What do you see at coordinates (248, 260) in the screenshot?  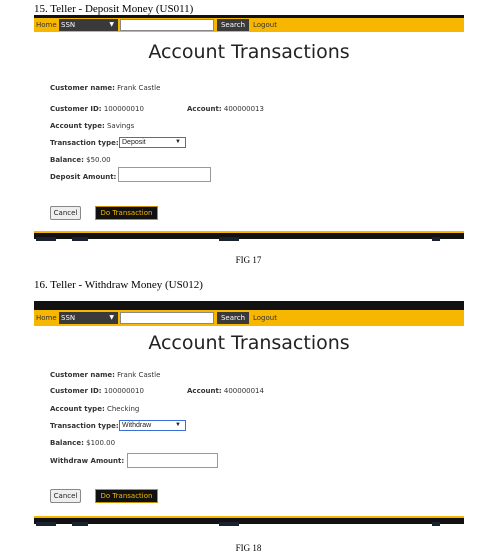 I see `figure-caption-17: FIG 17` at bounding box center [248, 260].